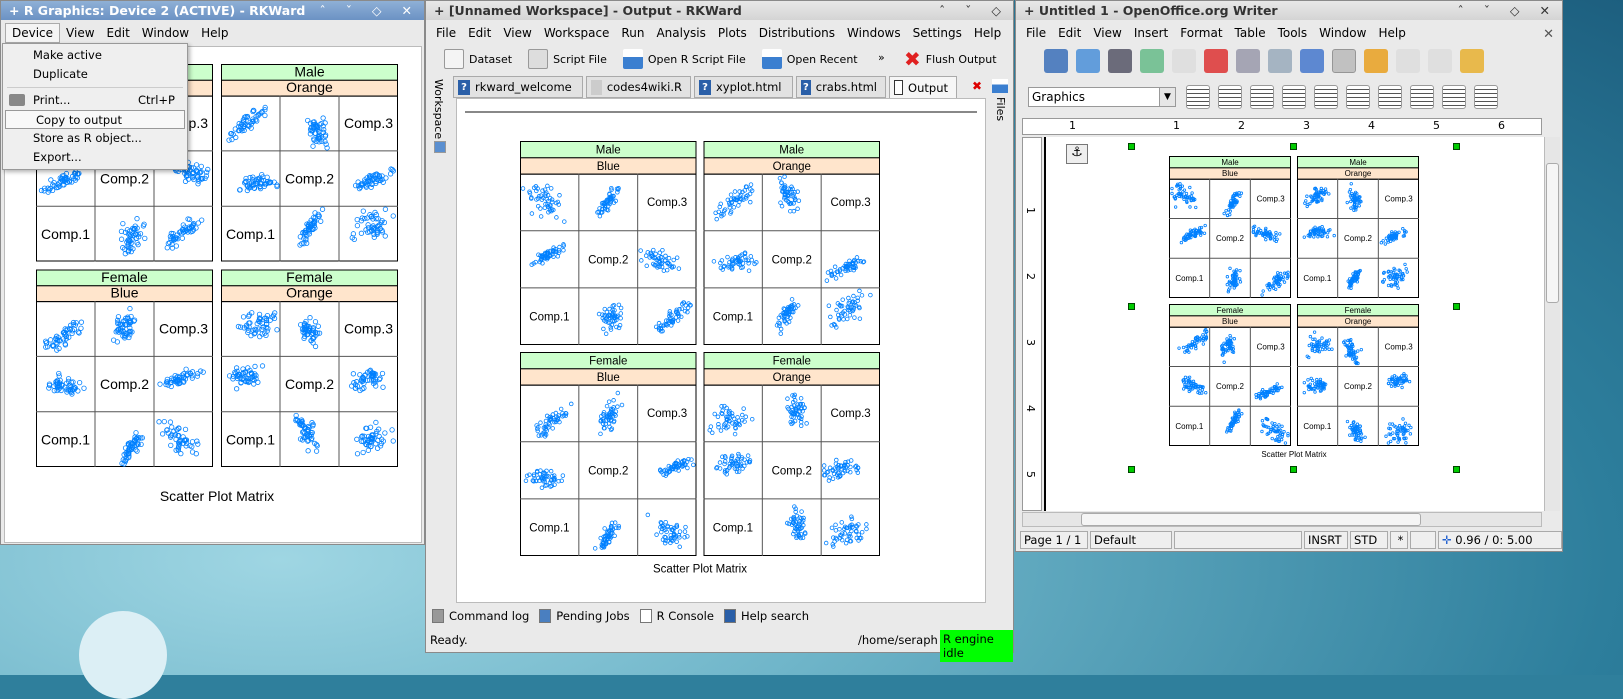  I want to click on wrap-off-icon, so click(1198, 97).